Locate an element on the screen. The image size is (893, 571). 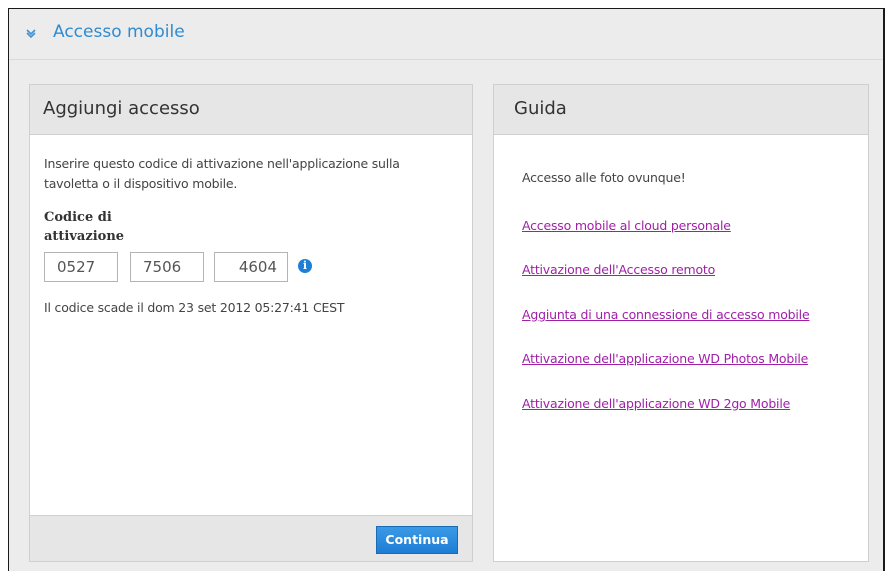
activation-code-part-3: 4604 is located at coordinates (251, 267).